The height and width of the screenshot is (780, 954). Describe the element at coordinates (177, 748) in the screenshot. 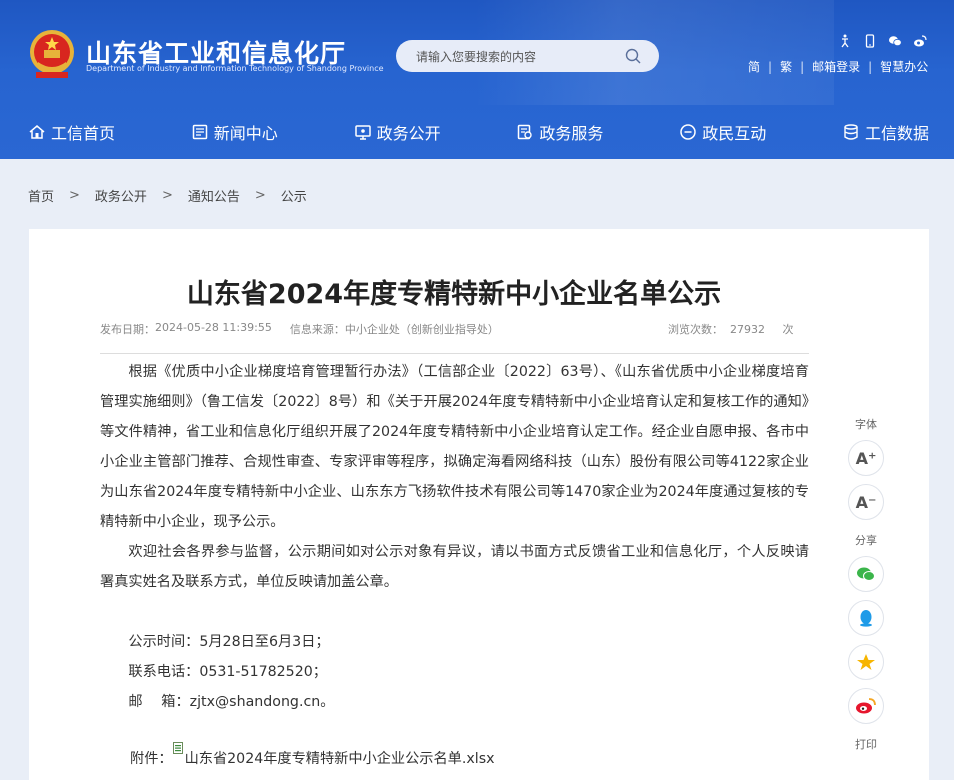

I see `excel-file-icon` at that location.